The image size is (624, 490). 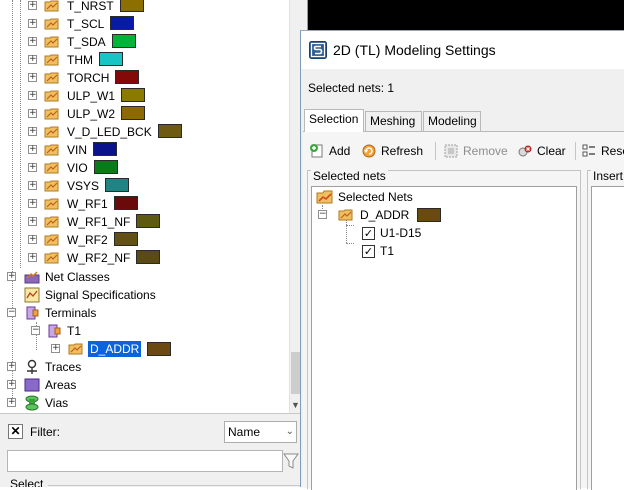 What do you see at coordinates (99, 258) in the screenshot?
I see `net-label: W_RF2_NF` at bounding box center [99, 258].